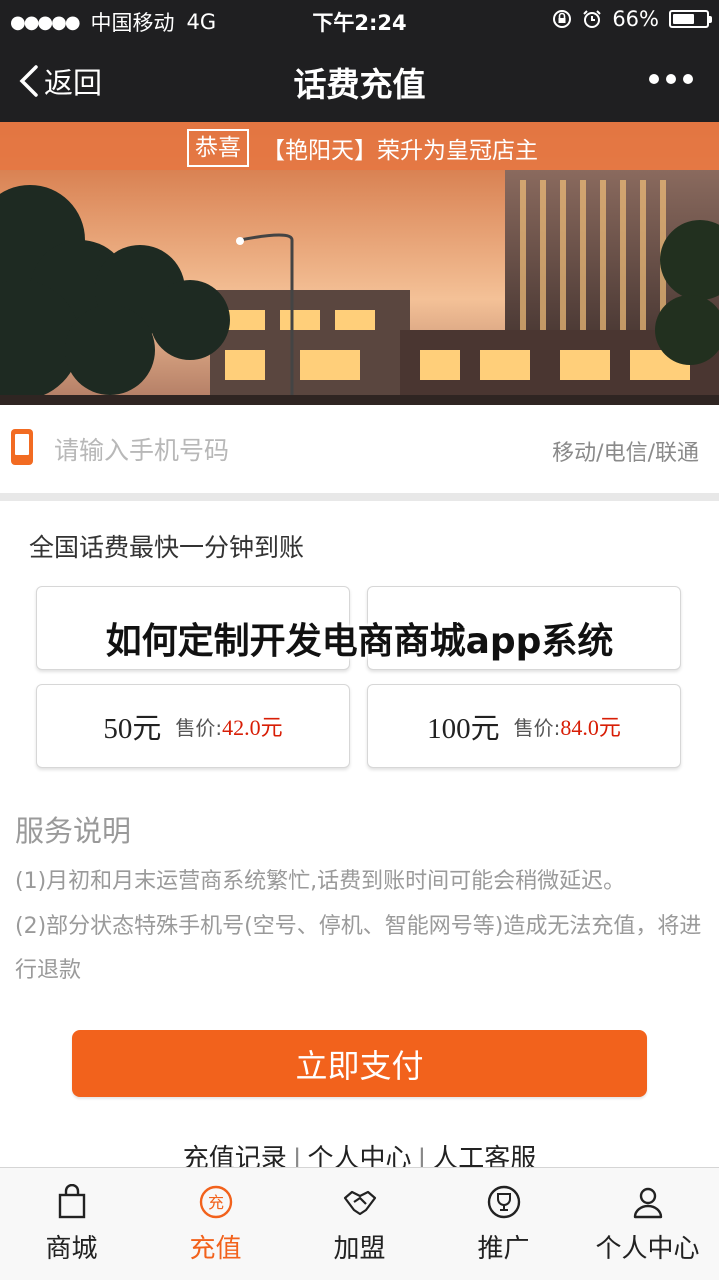 The width and height of the screenshot is (719, 1281). What do you see at coordinates (635, 19) in the screenshot?
I see `battery-percent: 66%` at bounding box center [635, 19].